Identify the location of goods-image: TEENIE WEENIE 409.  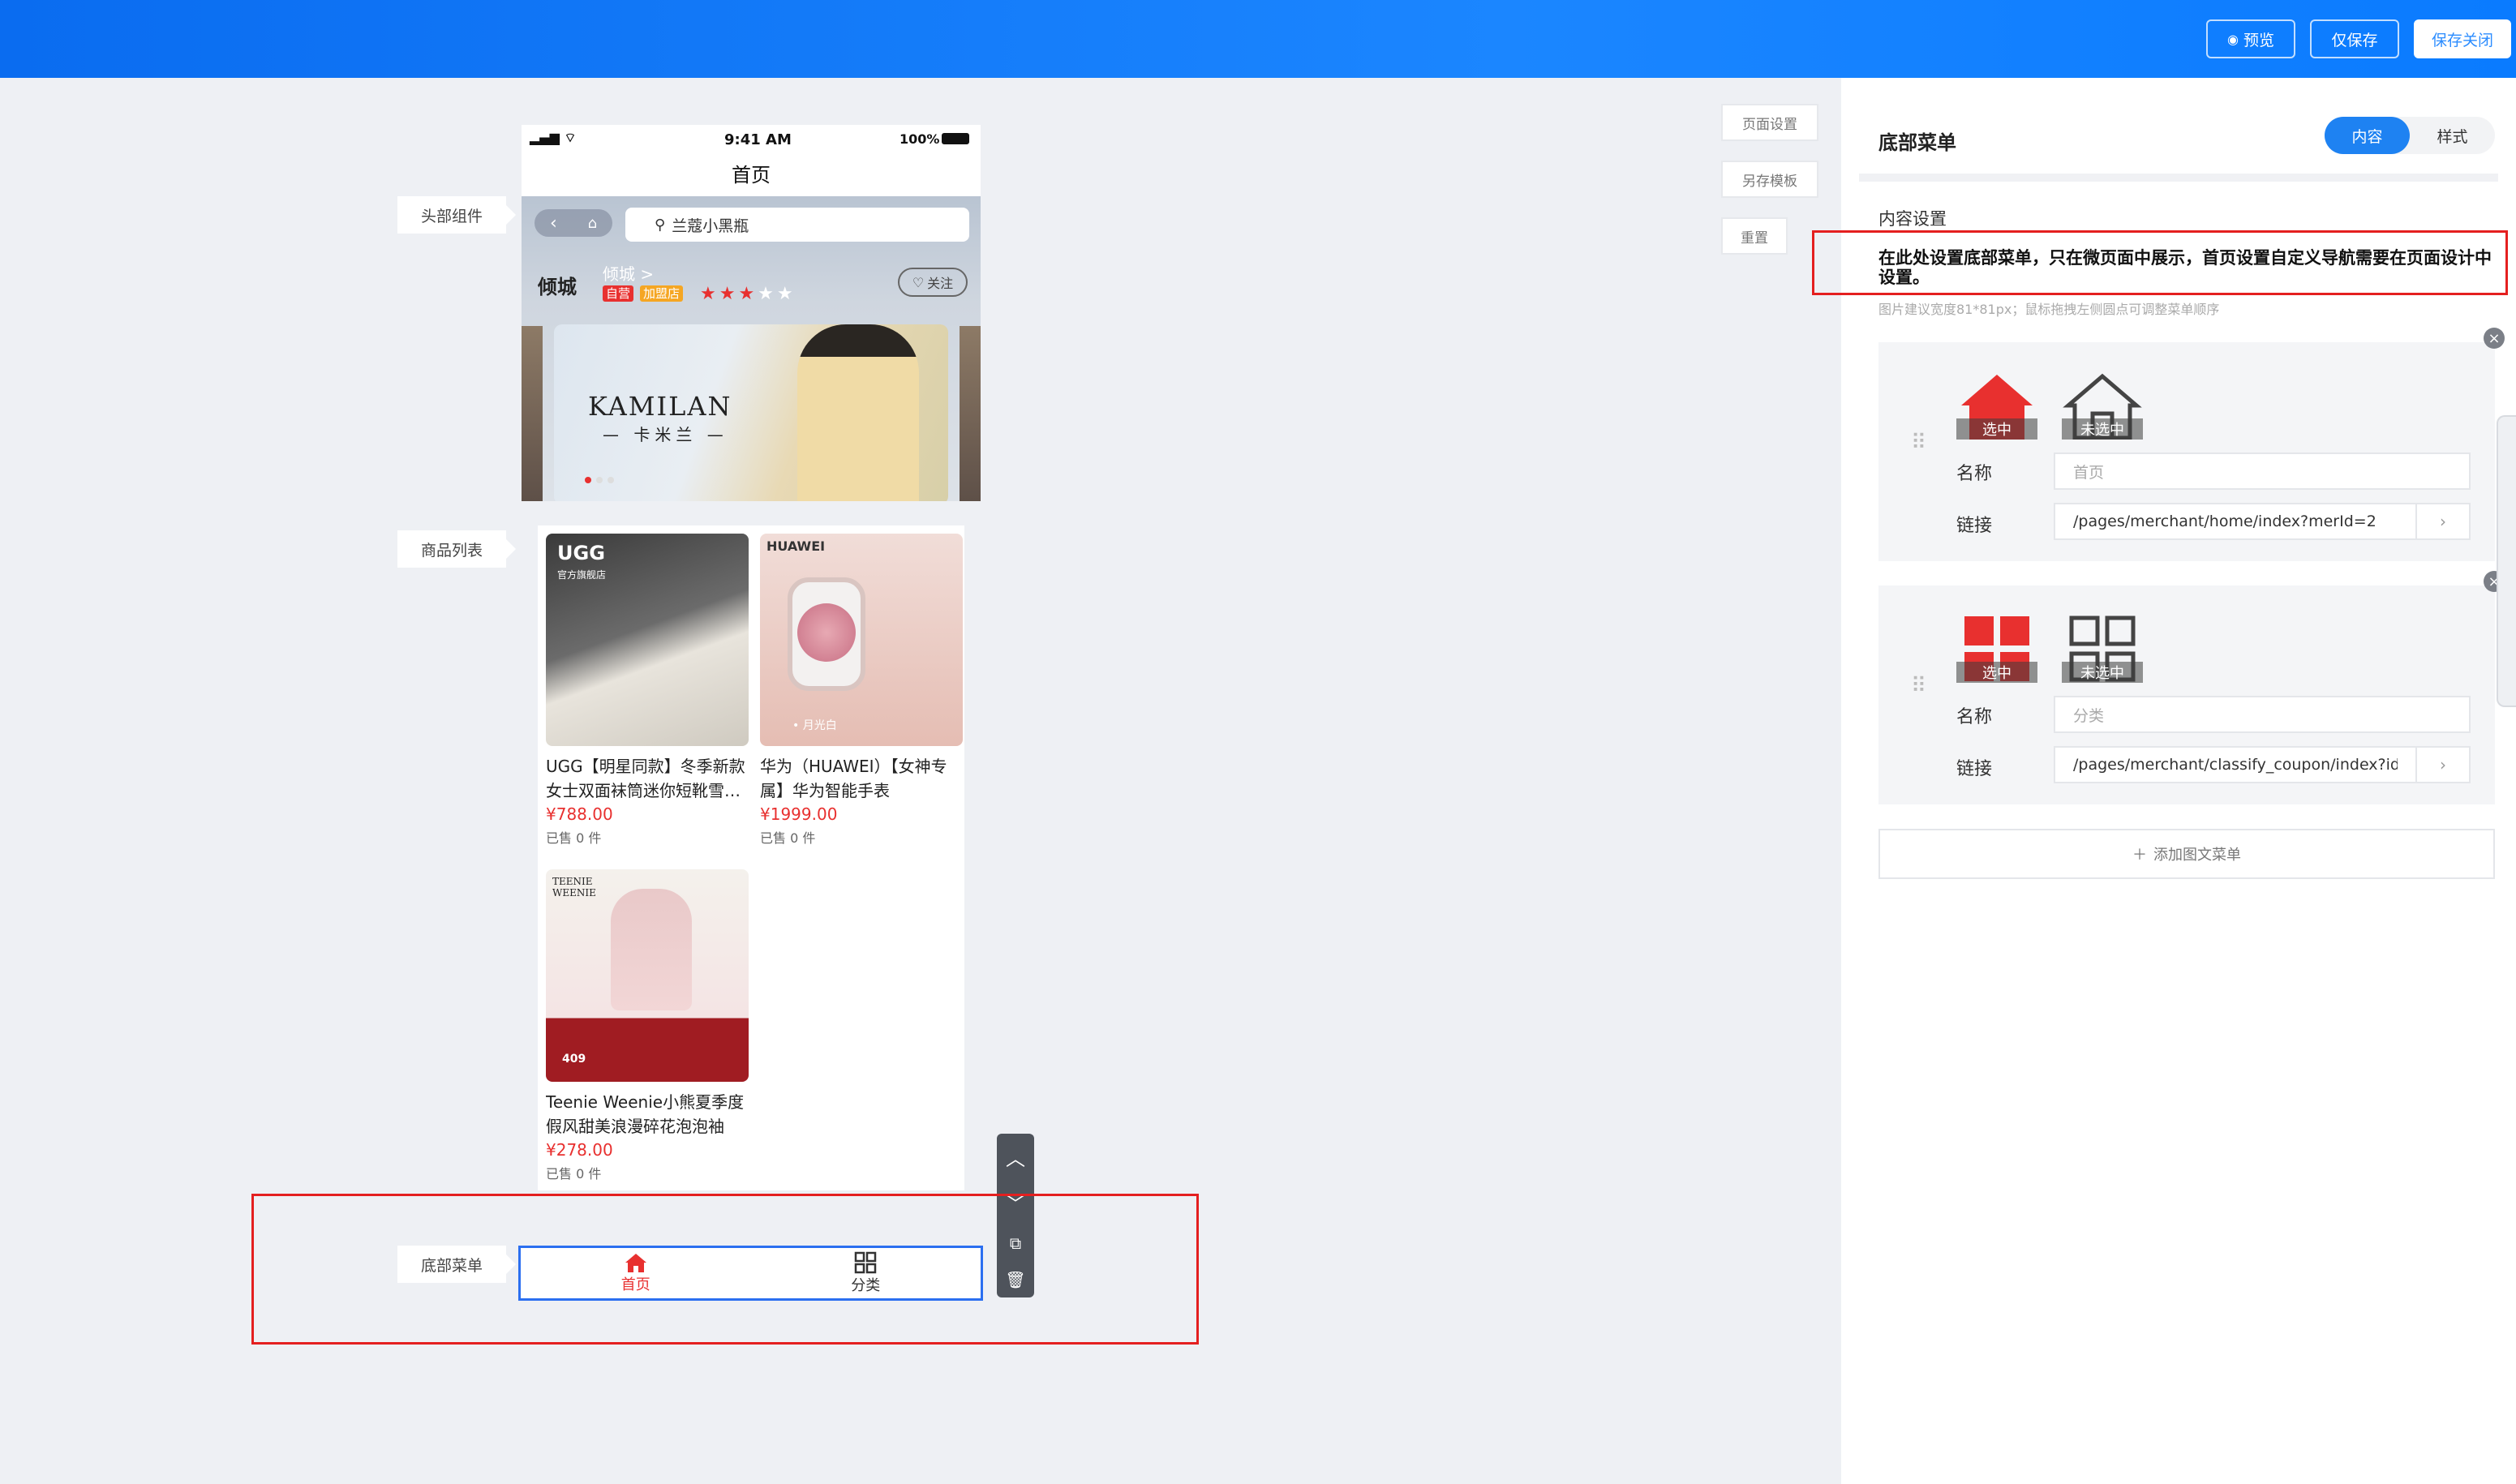
(648, 975).